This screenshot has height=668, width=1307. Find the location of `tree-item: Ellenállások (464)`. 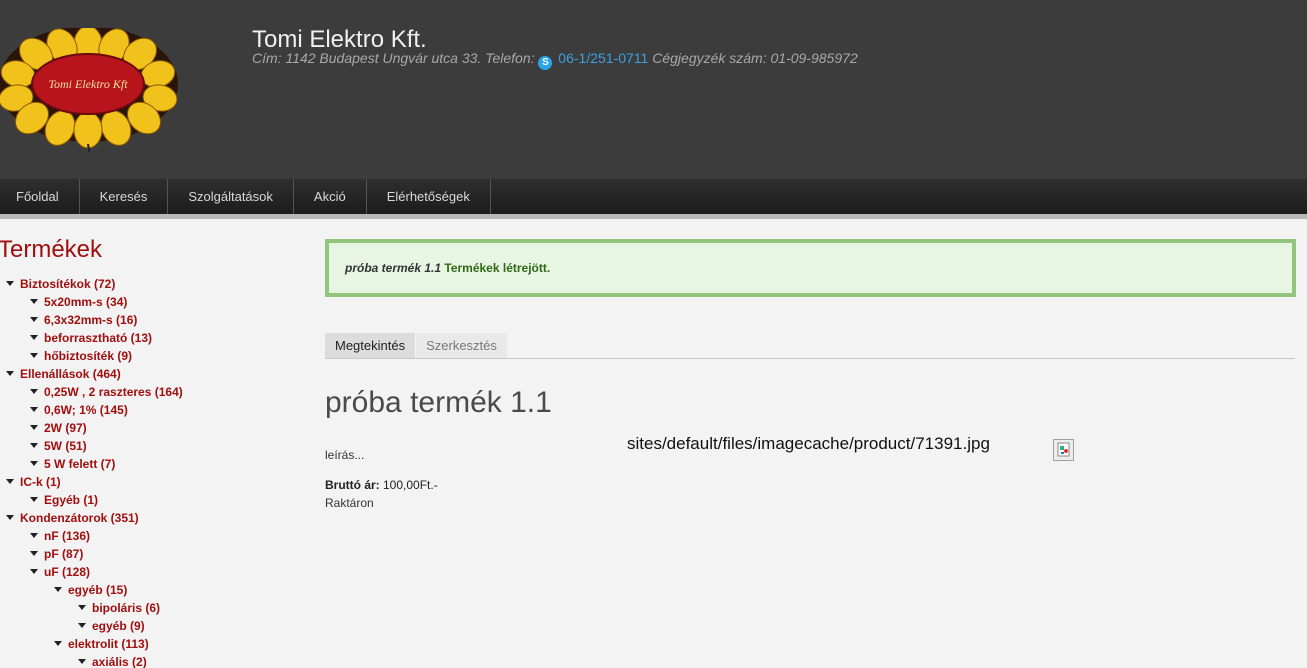

tree-item: Ellenállások (464) is located at coordinates (63, 374).